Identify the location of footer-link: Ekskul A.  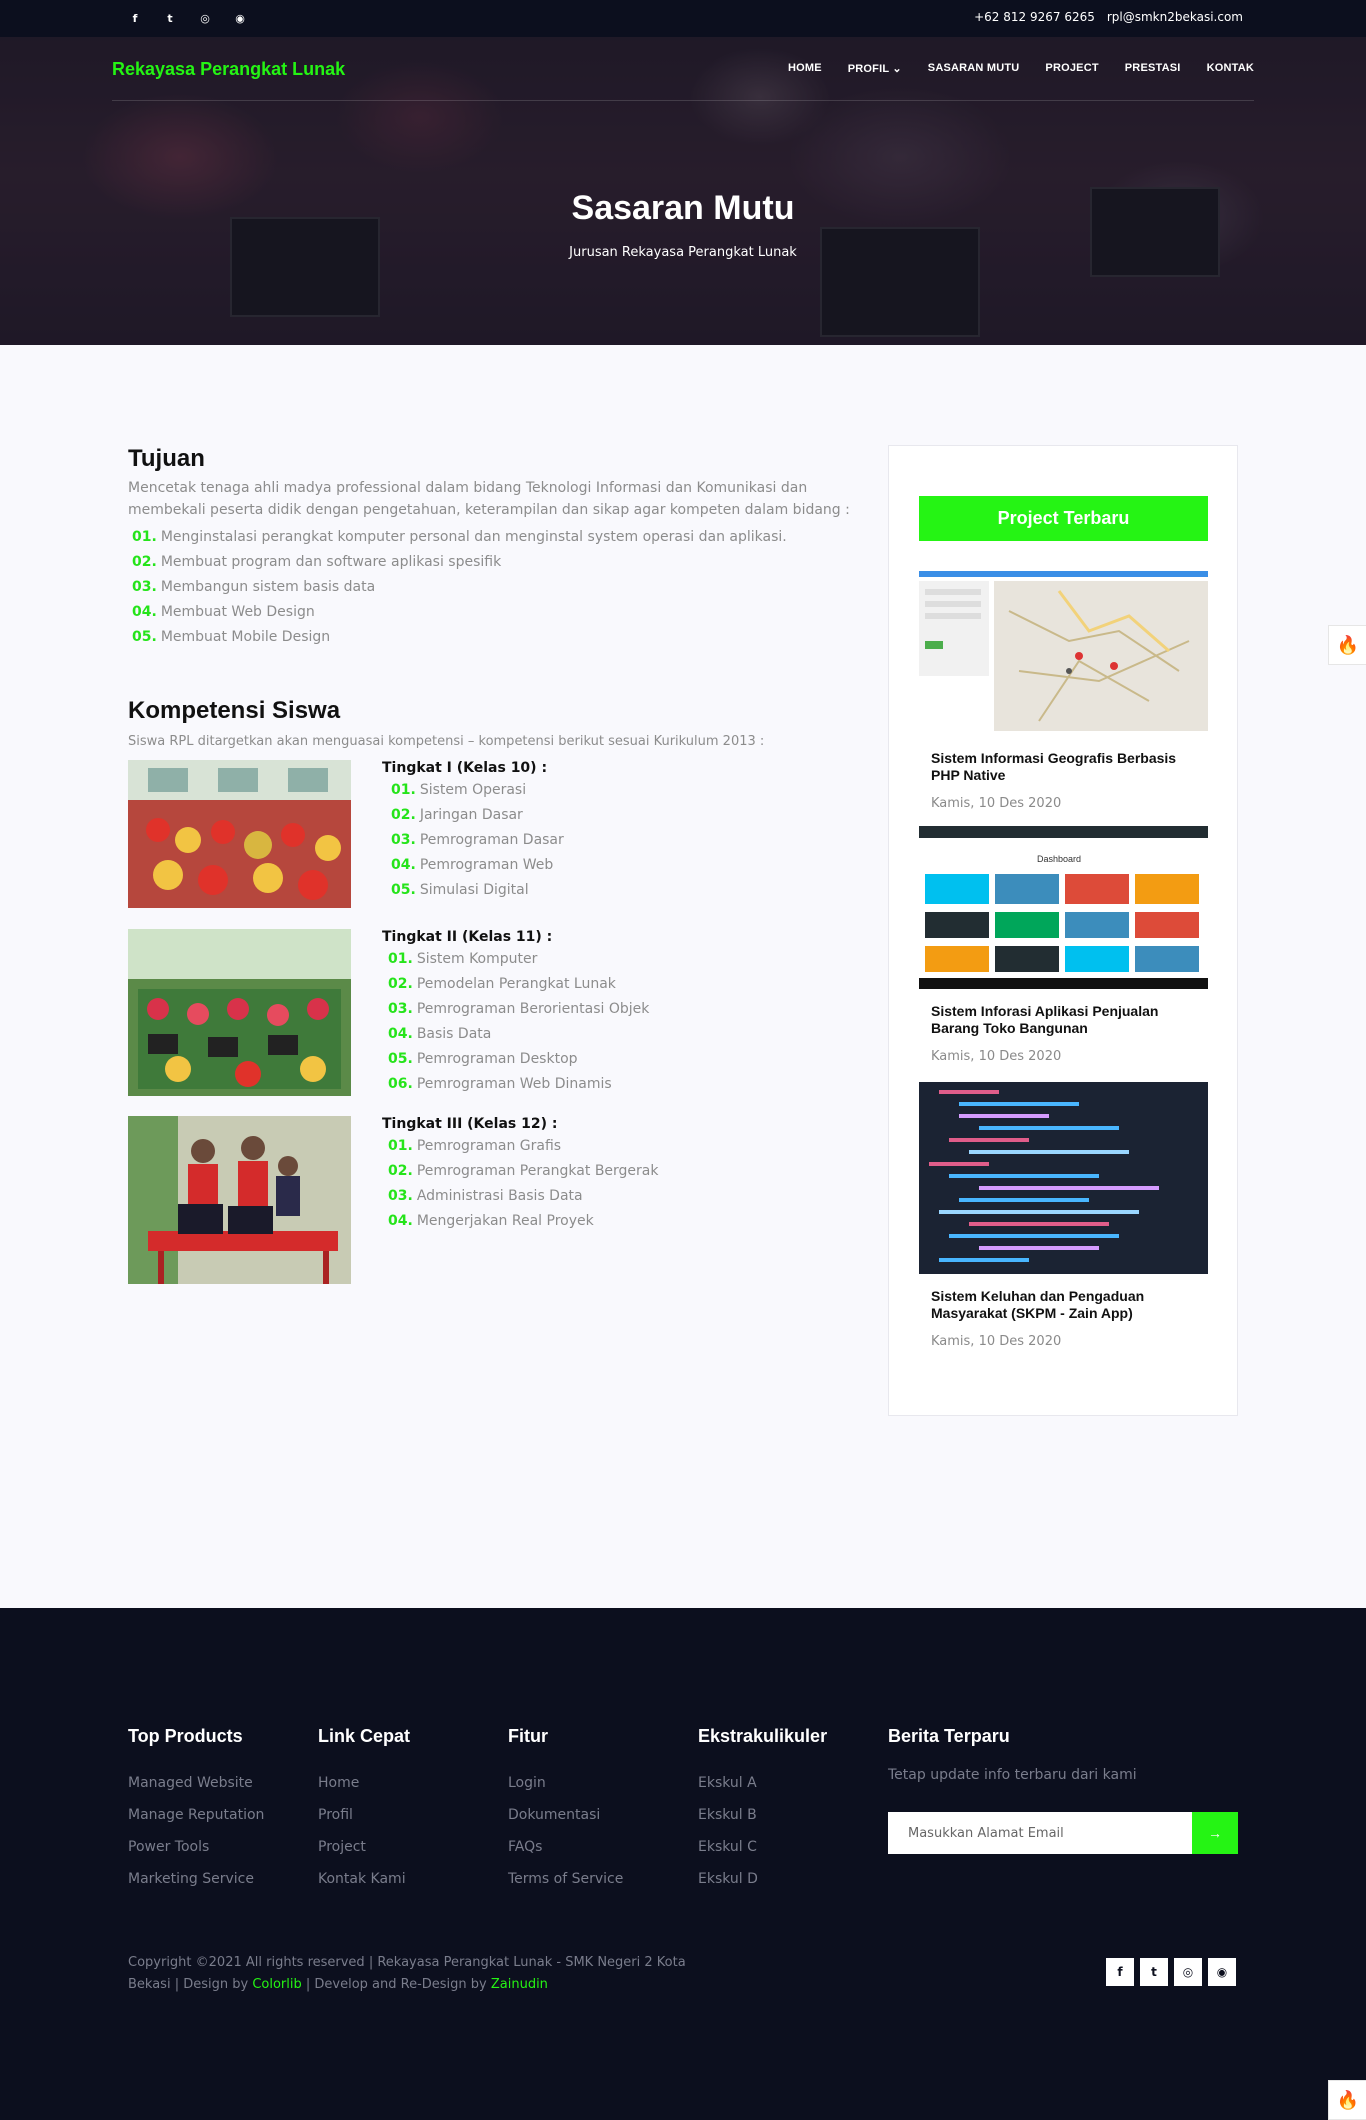
(762, 1783).